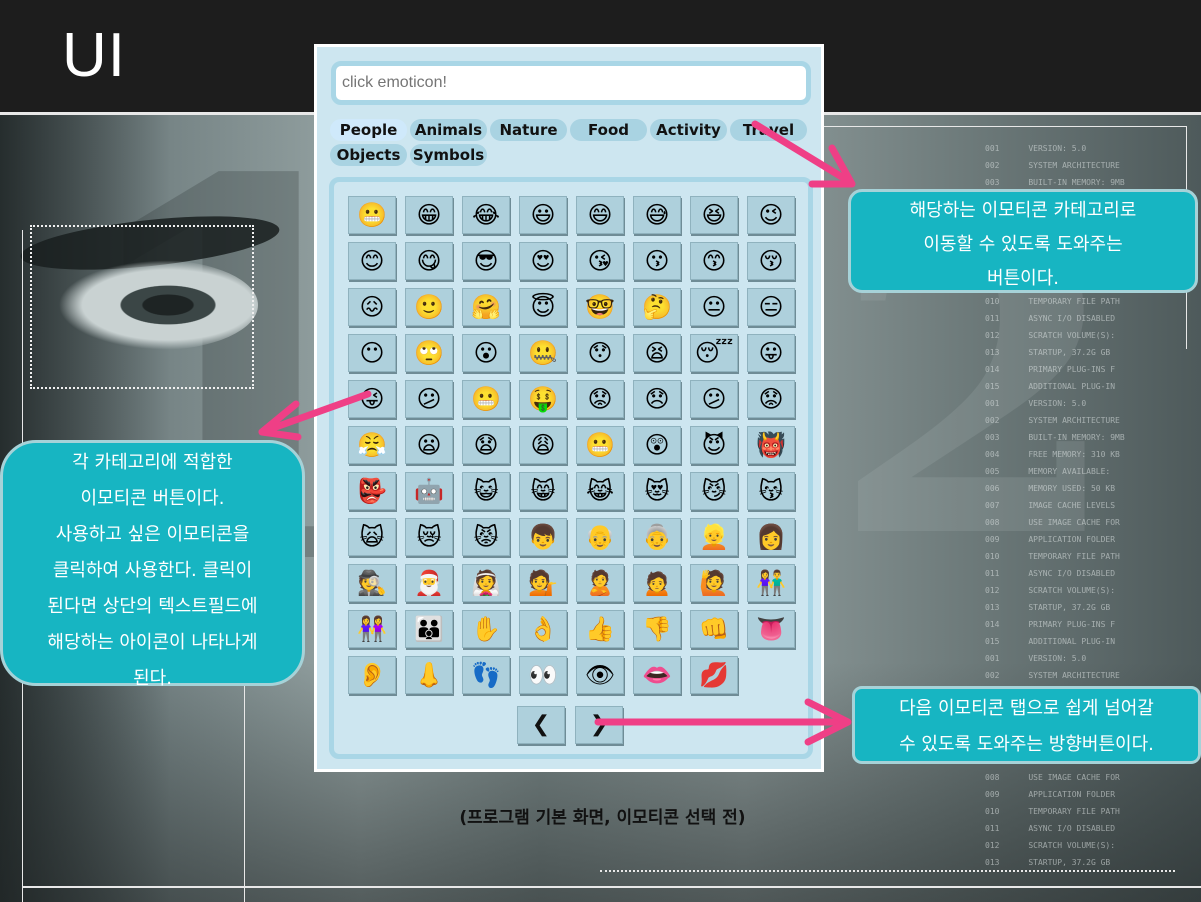  What do you see at coordinates (315, 413) in the screenshot?
I see `arrow-to-grid-callout` at bounding box center [315, 413].